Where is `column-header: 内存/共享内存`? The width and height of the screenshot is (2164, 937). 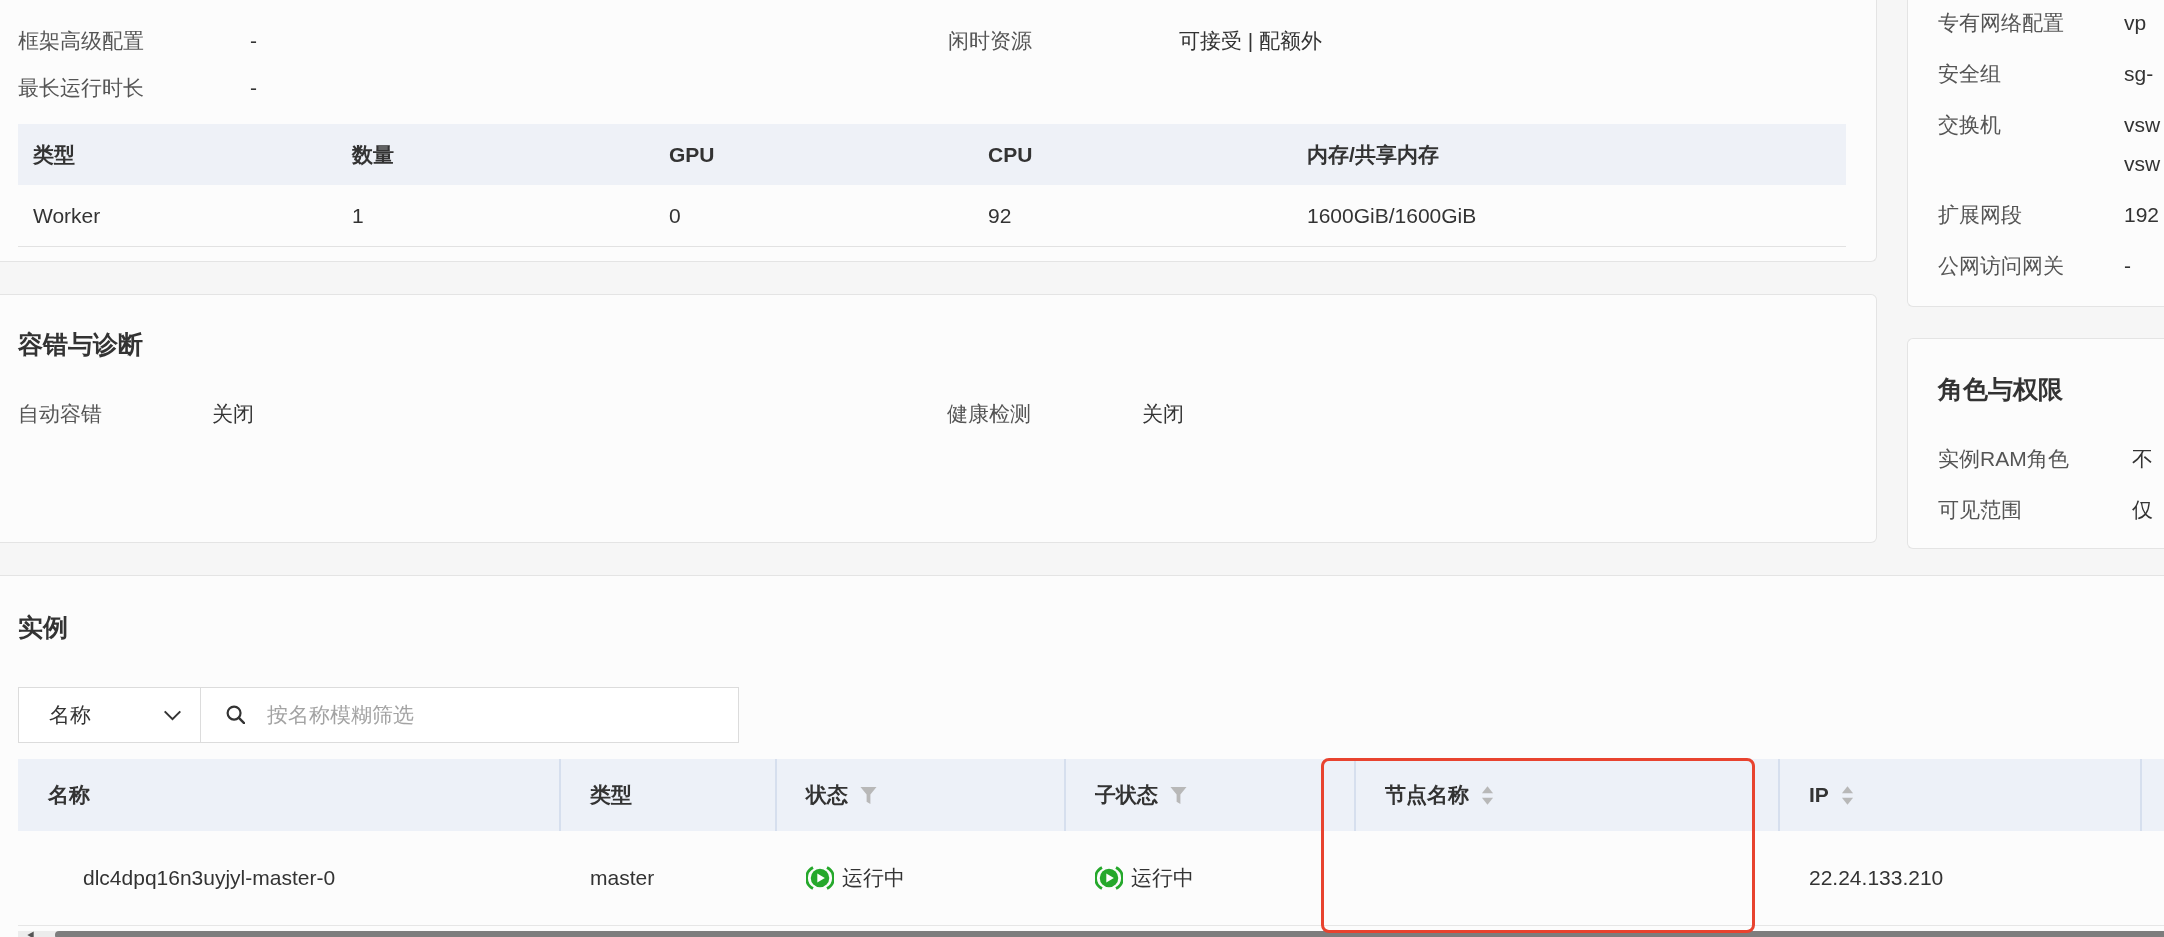 column-header: 内存/共享内存 is located at coordinates (1373, 154).